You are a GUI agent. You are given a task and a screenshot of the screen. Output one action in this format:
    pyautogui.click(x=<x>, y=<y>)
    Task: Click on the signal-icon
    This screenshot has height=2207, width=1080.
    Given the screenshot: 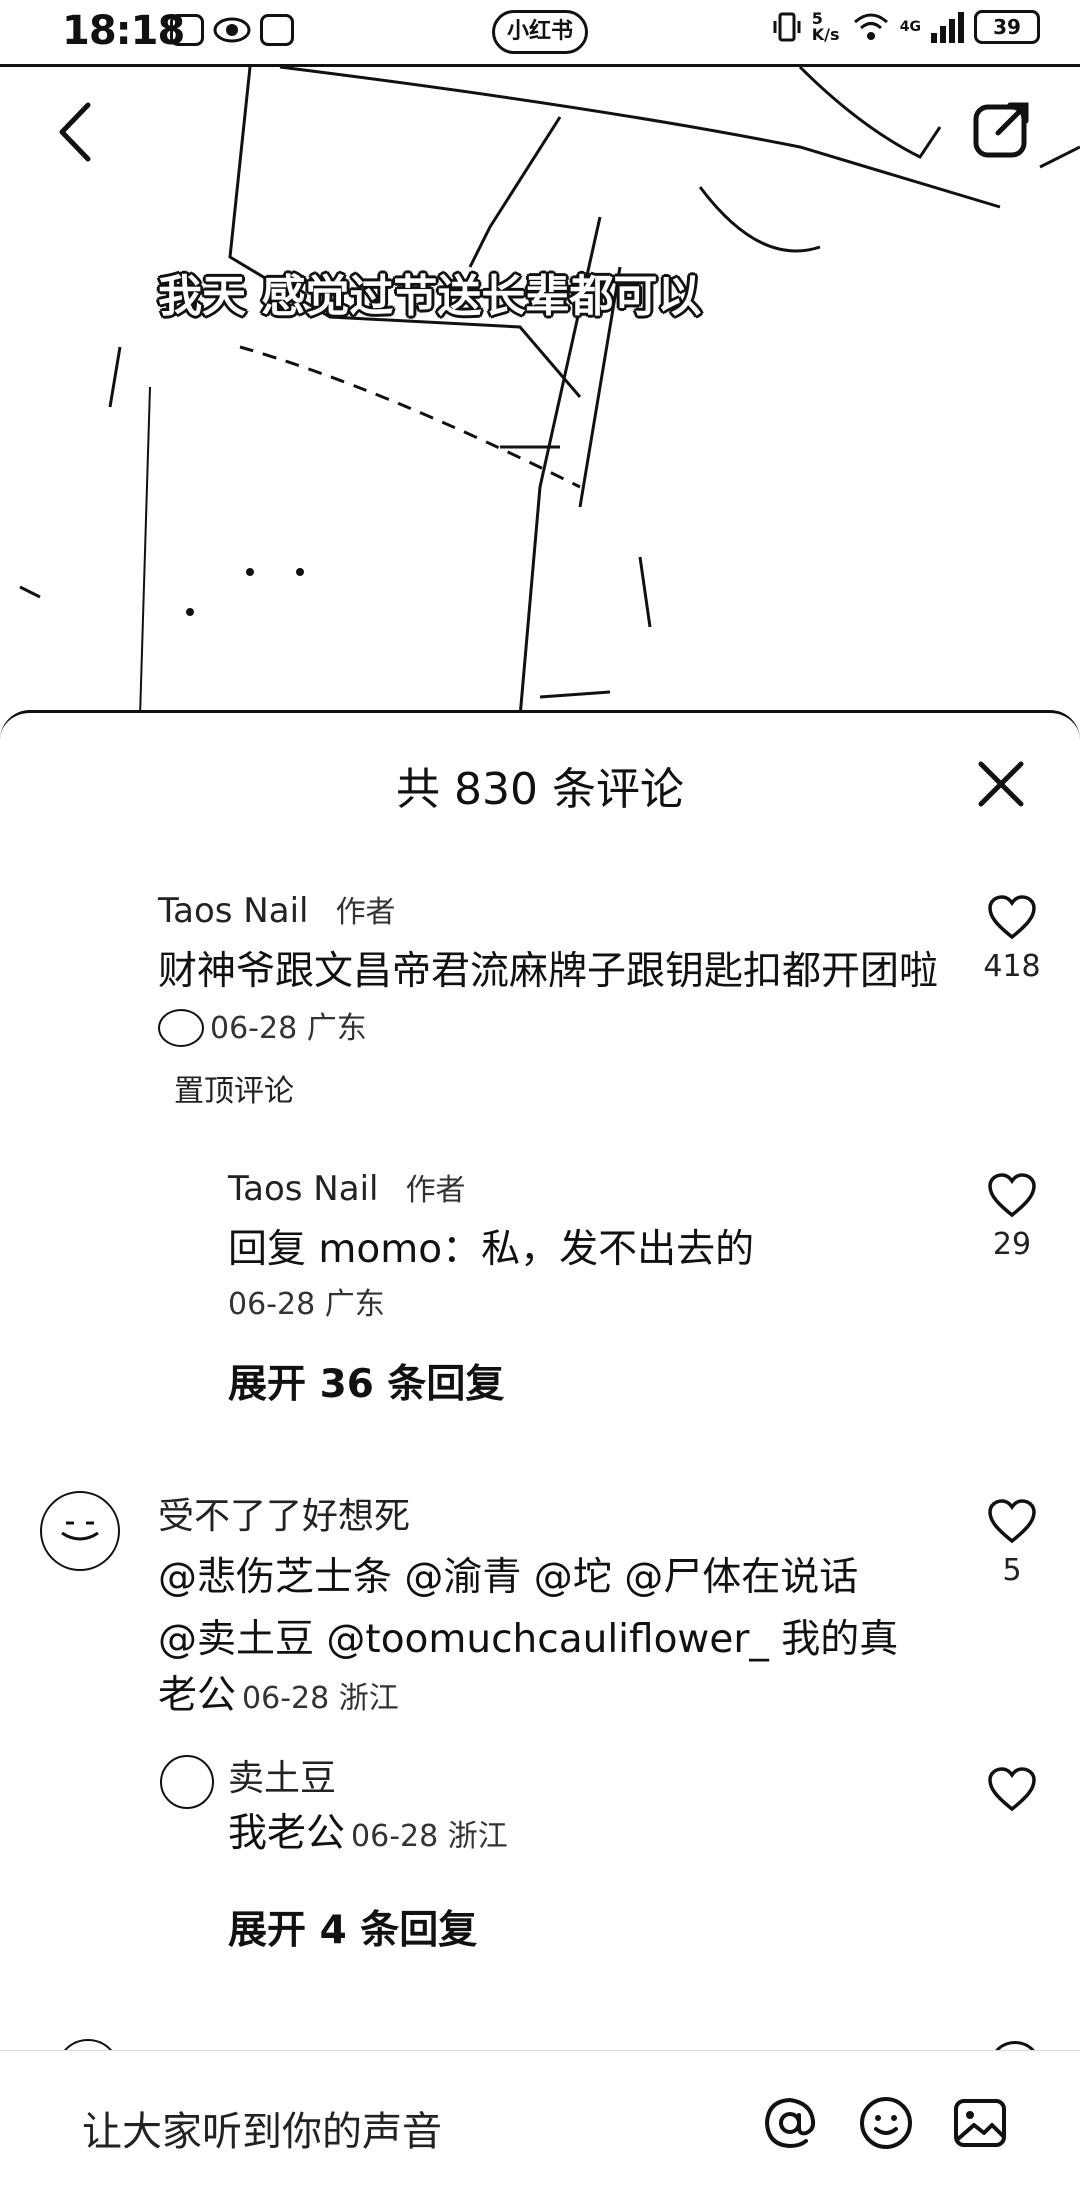 What is the action you would take?
    pyautogui.click(x=947, y=27)
    